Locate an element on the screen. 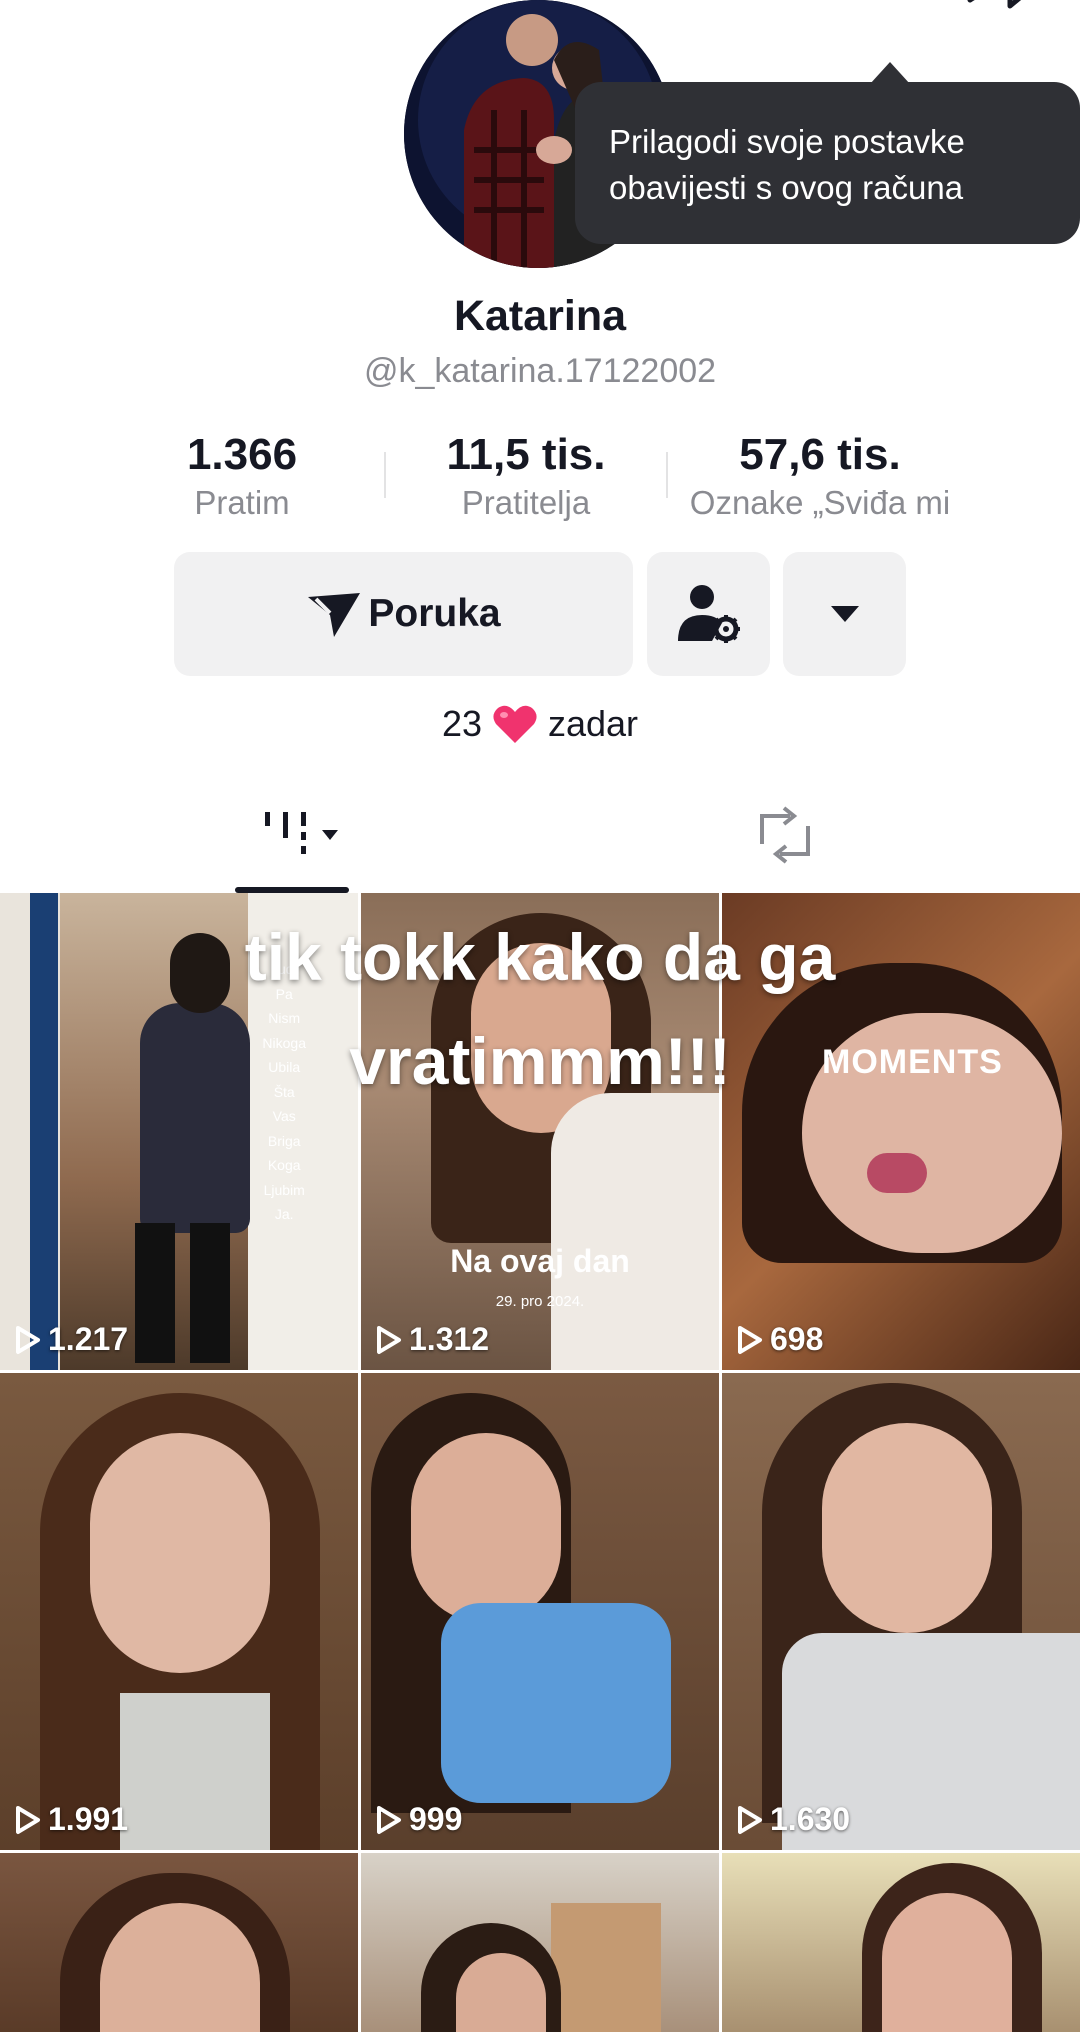 This screenshot has height=2032, width=1080. message-button: Poruka is located at coordinates (403, 614).